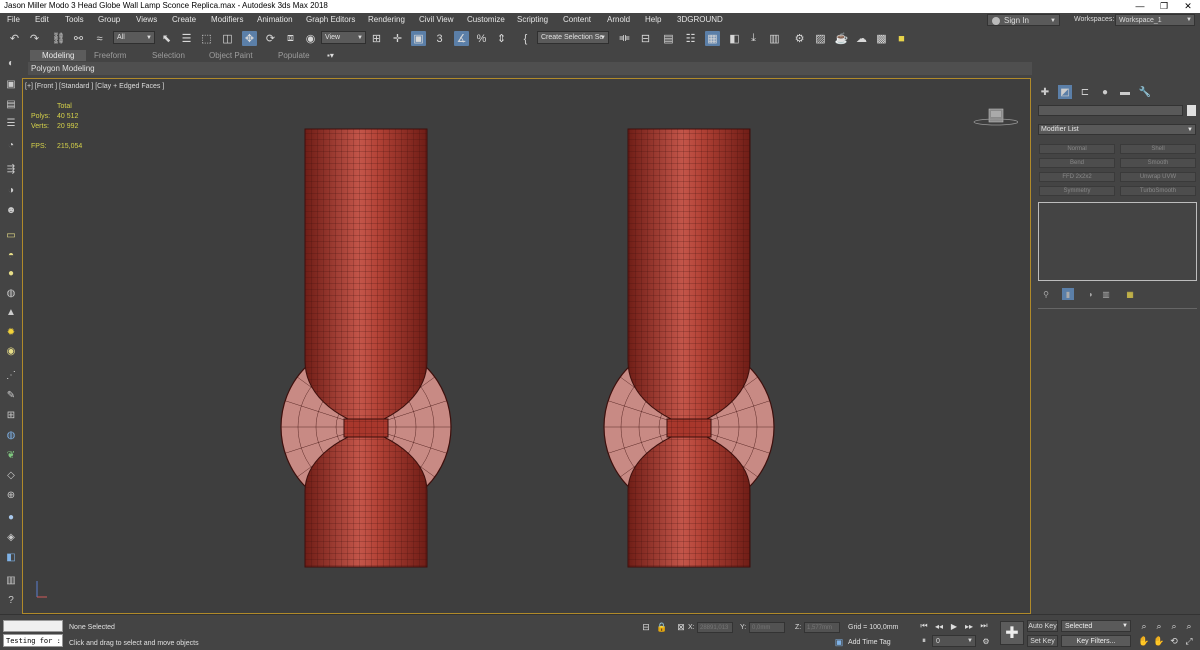 This screenshot has width=1200, height=650. I want to click on menu-civil-view: Civil View, so click(436, 19).